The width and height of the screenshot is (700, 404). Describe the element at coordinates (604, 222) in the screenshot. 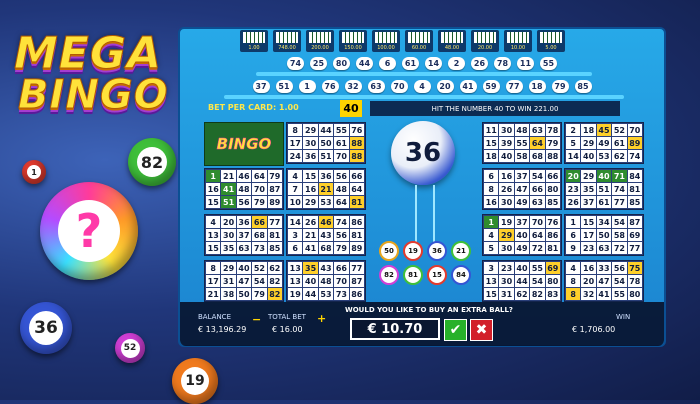

I see `card-cell: 34` at that location.